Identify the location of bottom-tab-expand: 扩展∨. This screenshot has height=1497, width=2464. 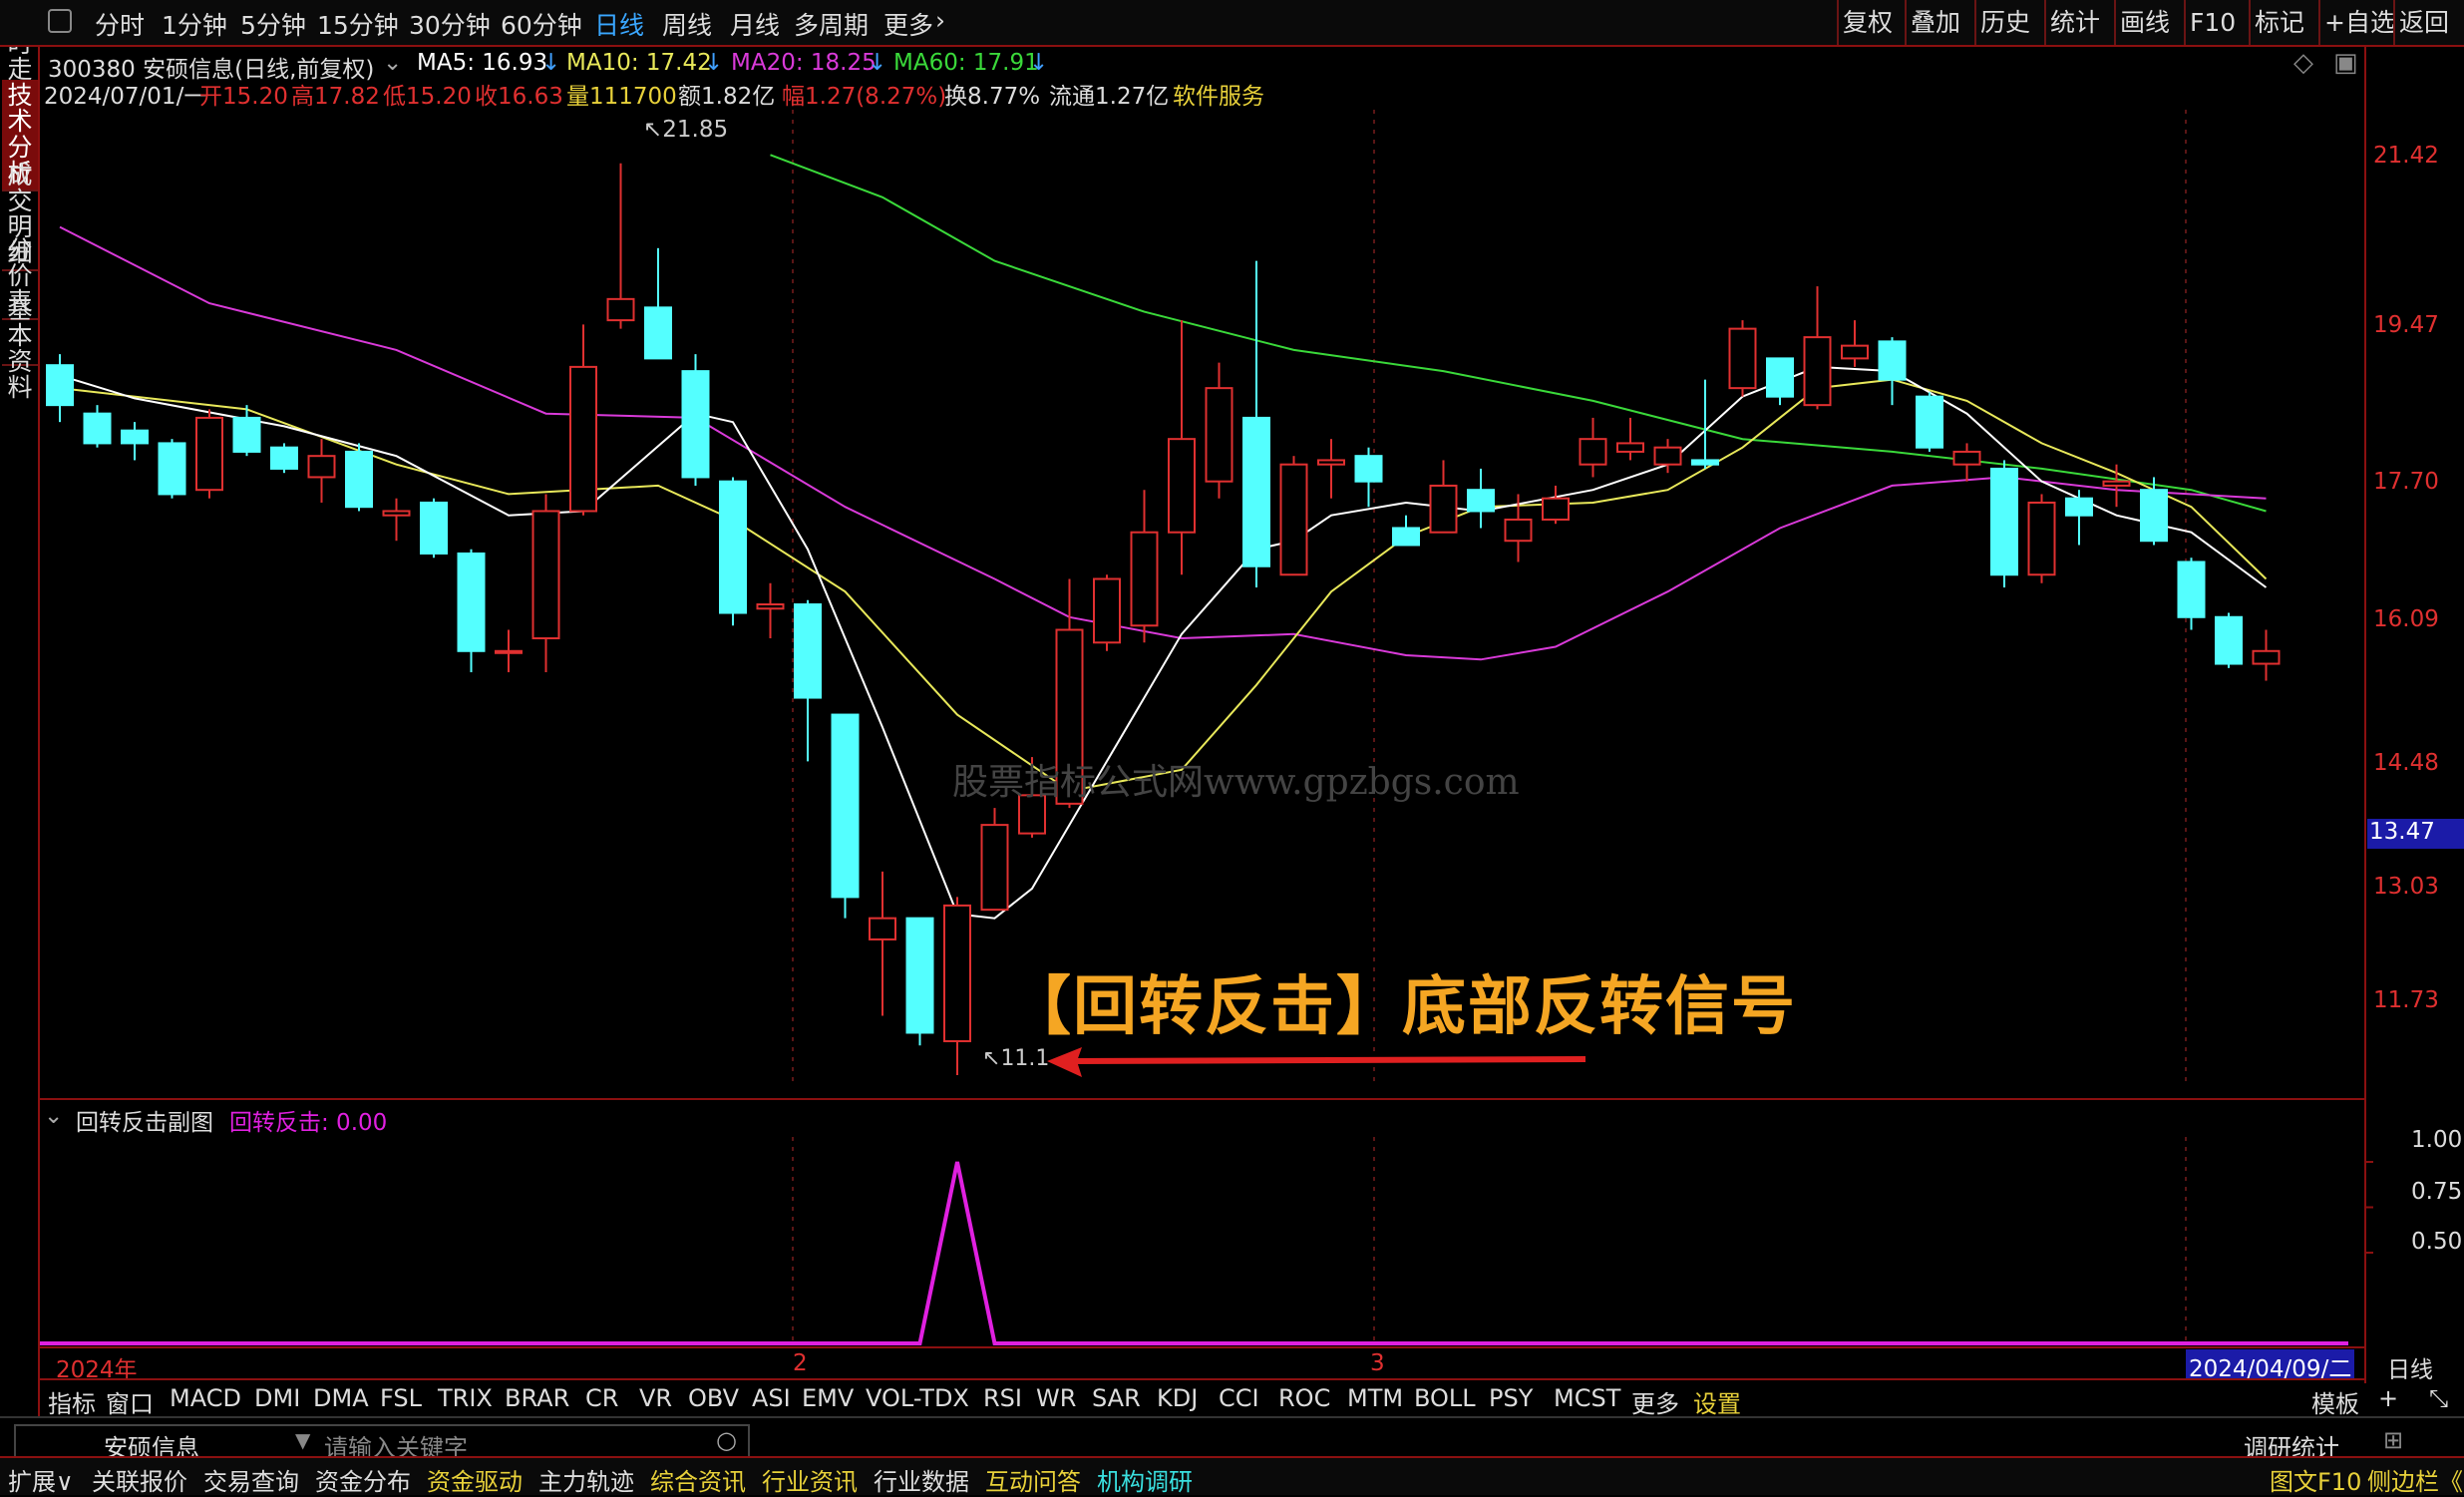
(41, 1479).